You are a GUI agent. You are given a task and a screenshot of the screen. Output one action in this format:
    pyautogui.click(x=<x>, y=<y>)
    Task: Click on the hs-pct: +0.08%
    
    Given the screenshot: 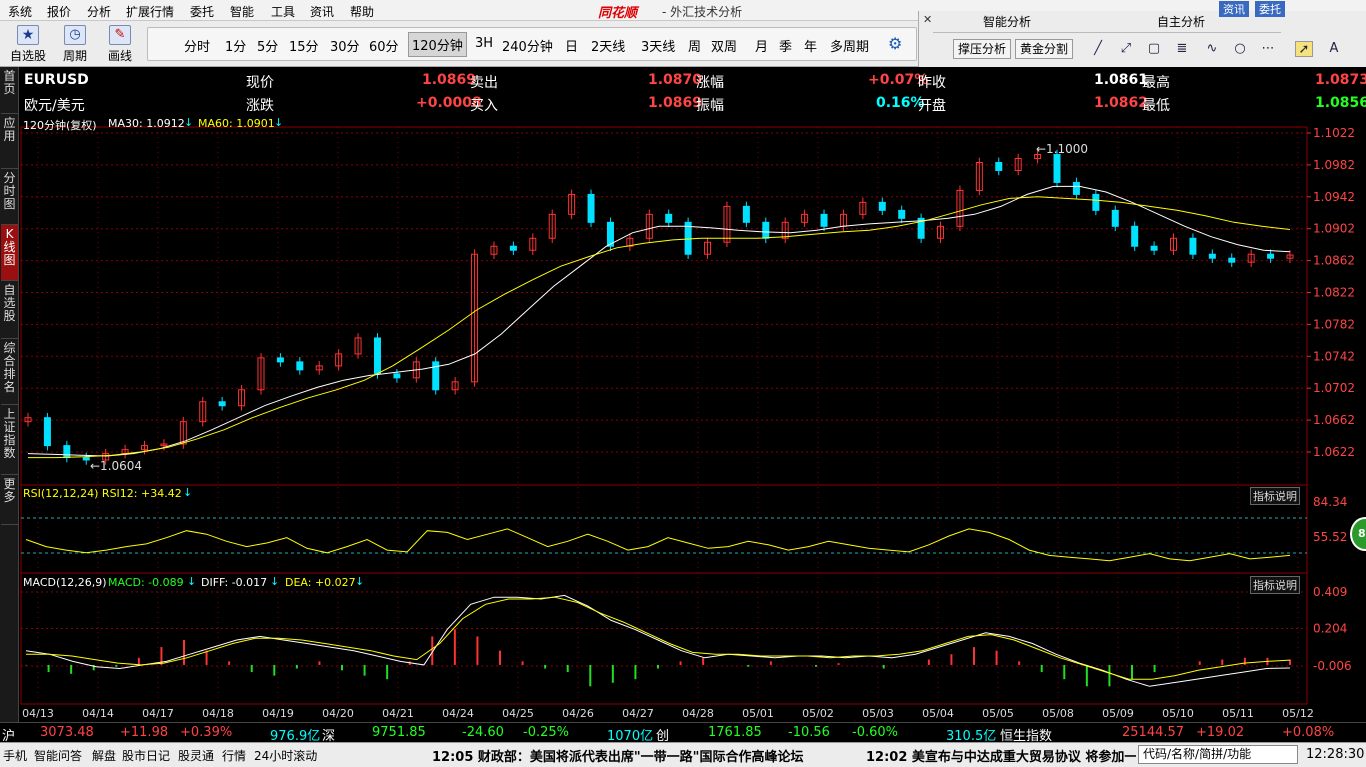 What is the action you would take?
    pyautogui.click(x=1308, y=732)
    